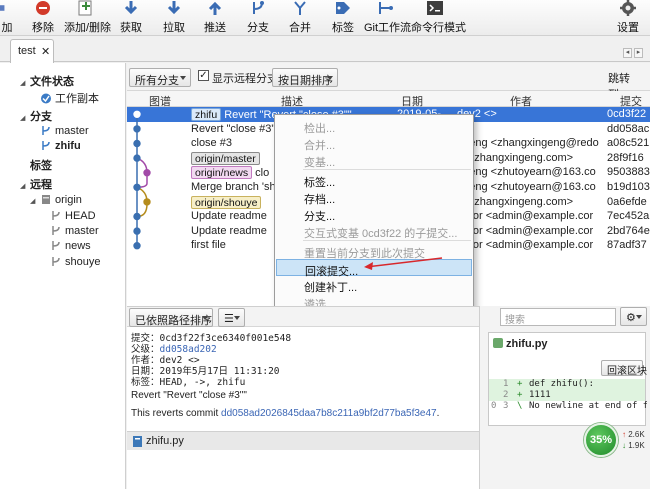 The width and height of the screenshot is (650, 489). I want to click on commit-hash: 9503883, so click(628, 172).